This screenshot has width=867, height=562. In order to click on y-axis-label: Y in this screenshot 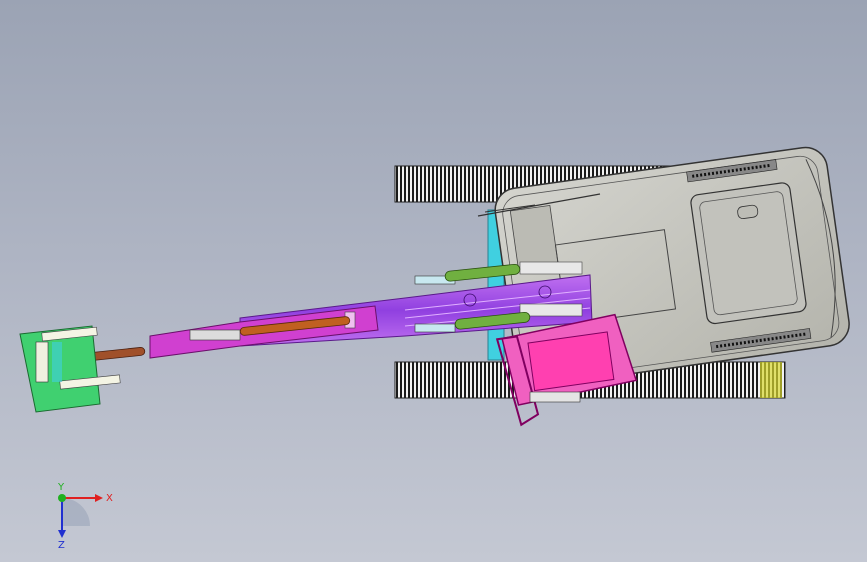, I will do `click(61, 487)`.